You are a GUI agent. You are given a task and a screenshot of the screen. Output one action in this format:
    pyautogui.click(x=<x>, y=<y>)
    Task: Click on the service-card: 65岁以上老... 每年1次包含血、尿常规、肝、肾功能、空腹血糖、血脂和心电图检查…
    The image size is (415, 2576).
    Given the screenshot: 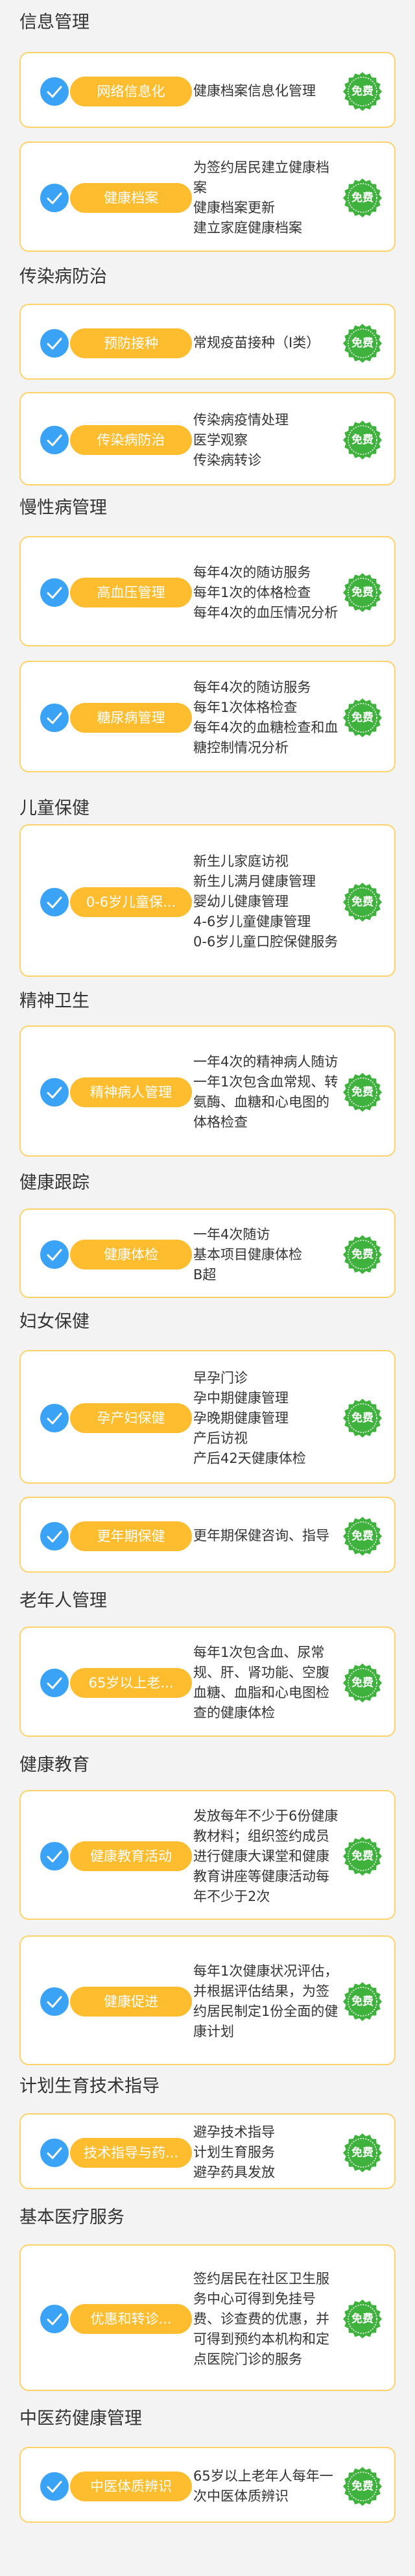 What is the action you would take?
    pyautogui.click(x=207, y=1681)
    